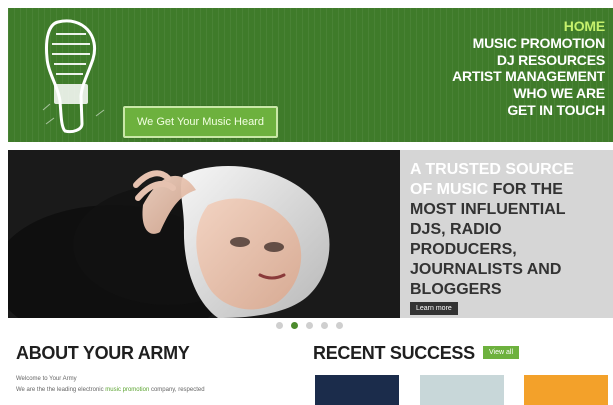 The image size is (613, 405). Describe the element at coordinates (200, 122) in the screenshot. I see `tagline-badge: We Get Your Music Heard` at that location.